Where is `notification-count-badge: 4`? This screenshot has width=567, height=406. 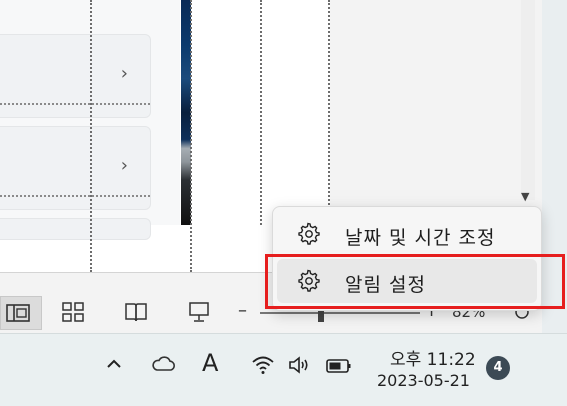
notification-count-badge: 4 is located at coordinates (498, 368).